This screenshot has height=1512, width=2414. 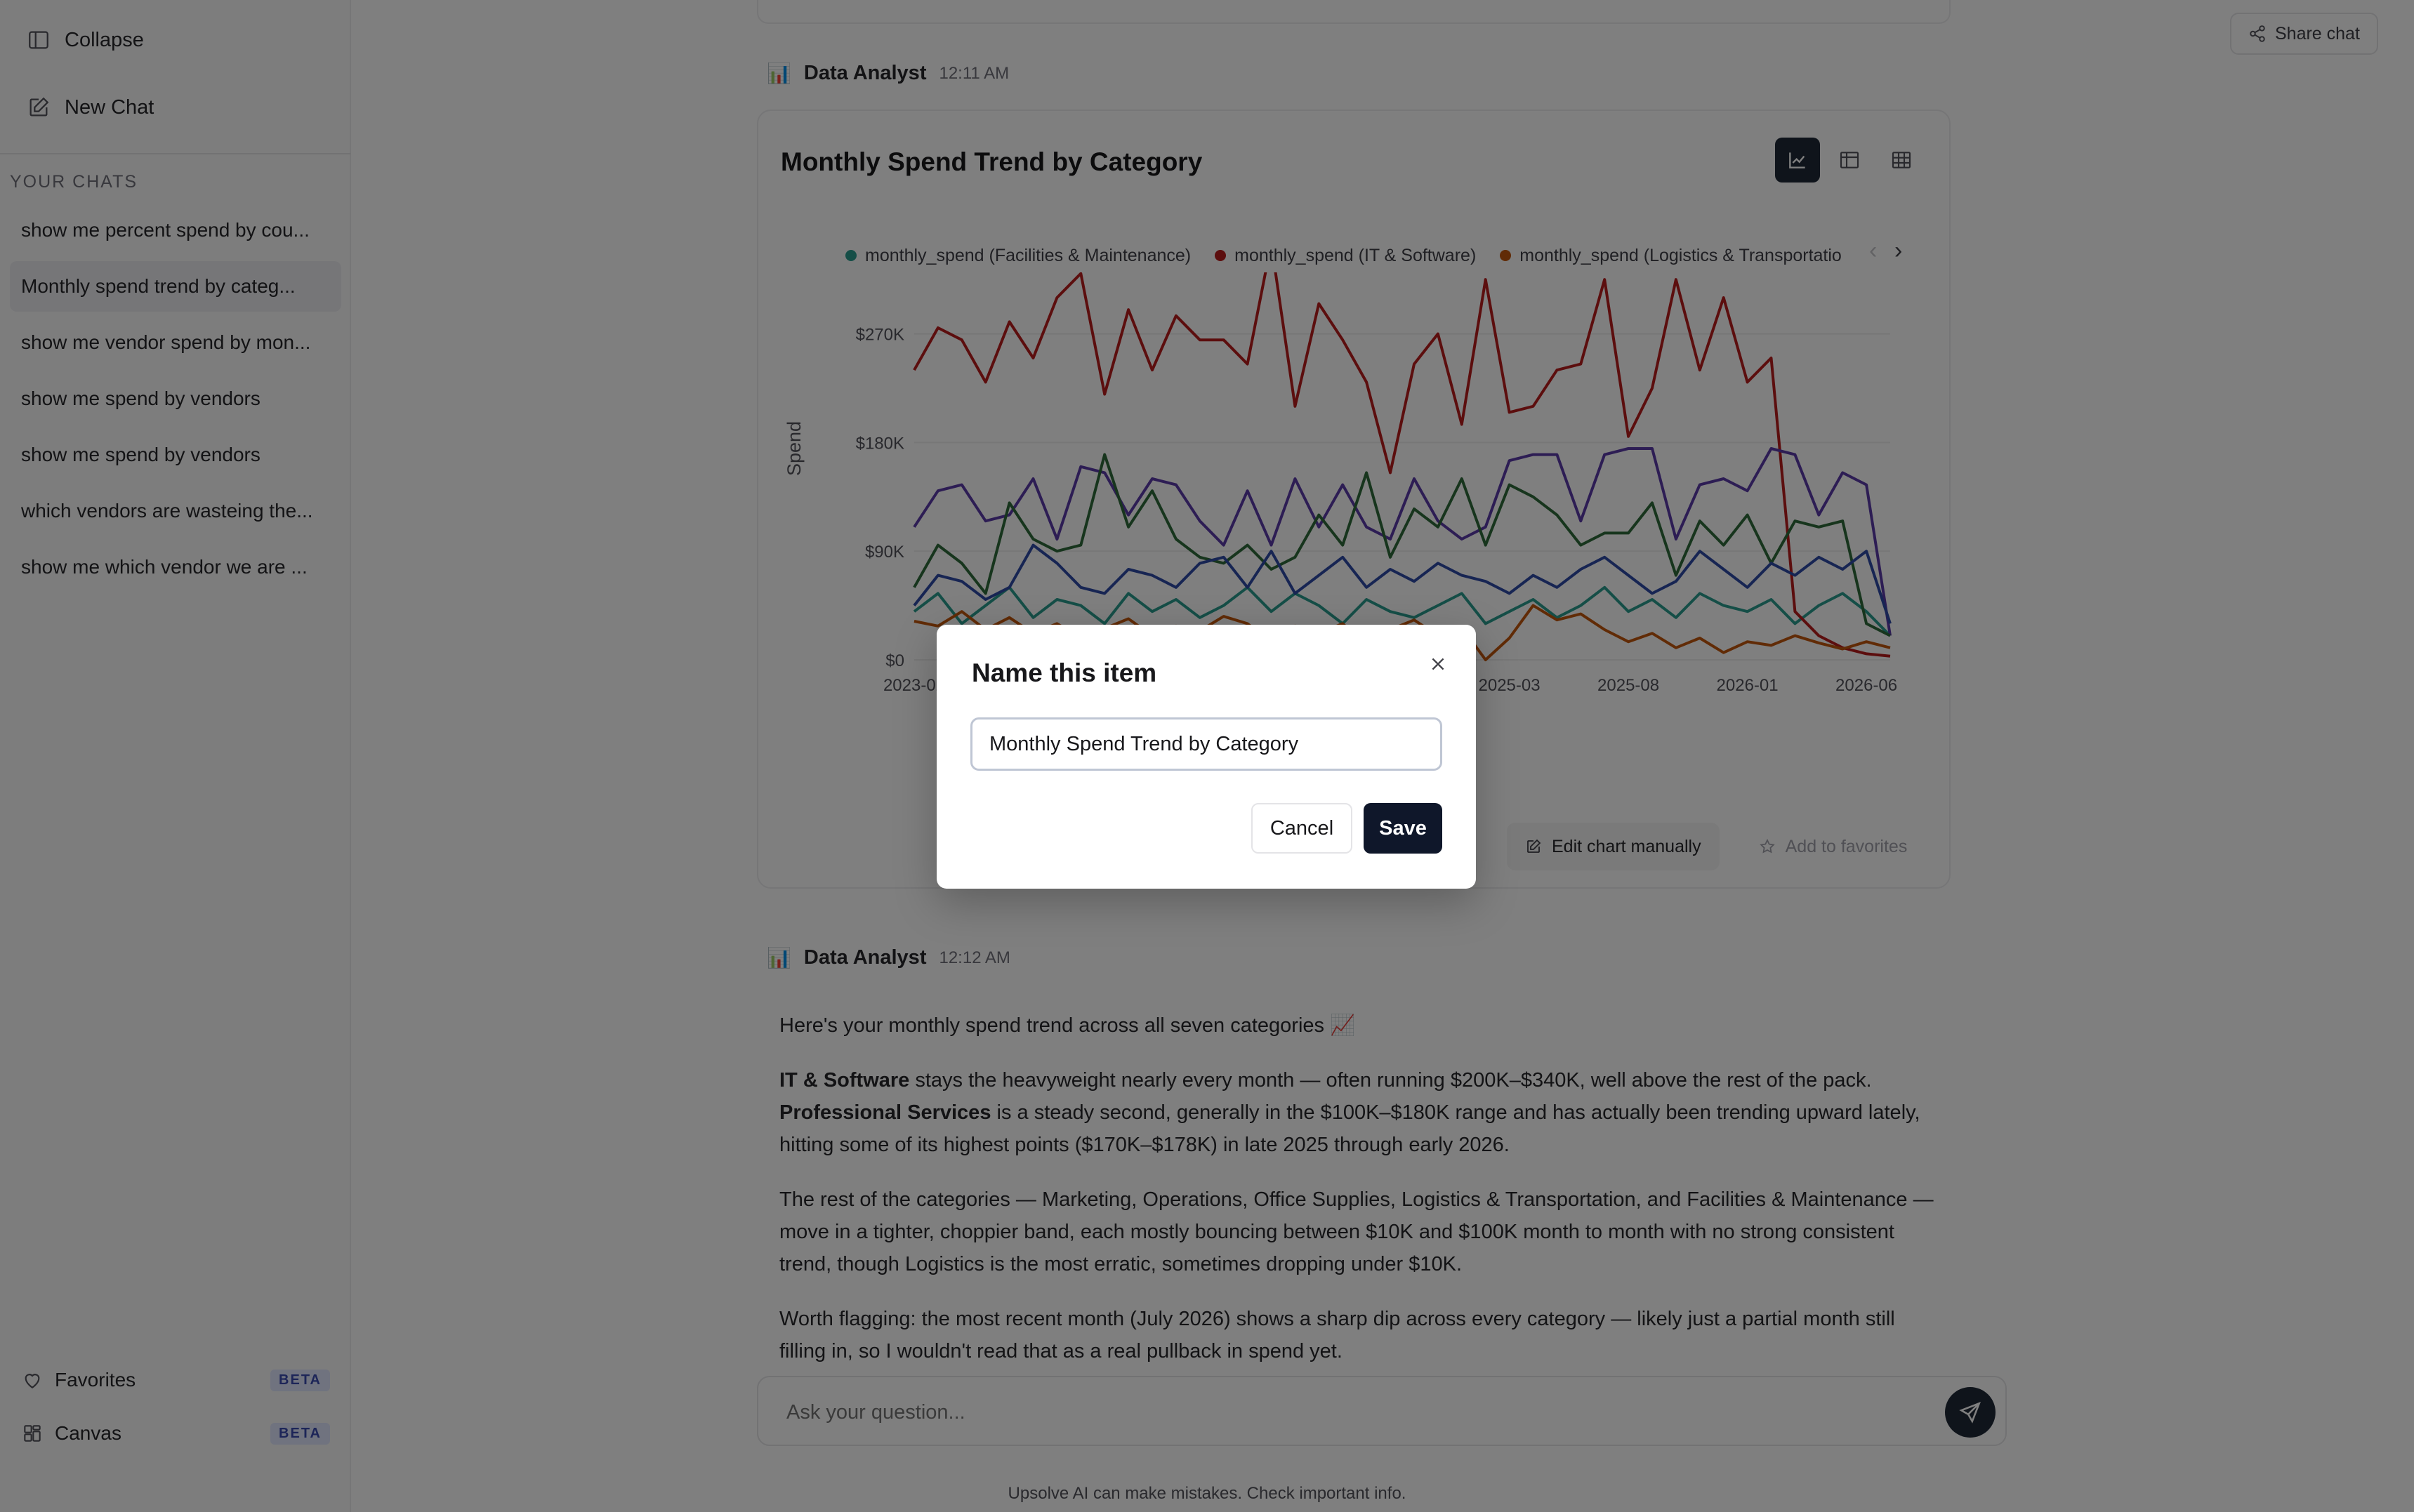 I want to click on close-icon, so click(x=1438, y=664).